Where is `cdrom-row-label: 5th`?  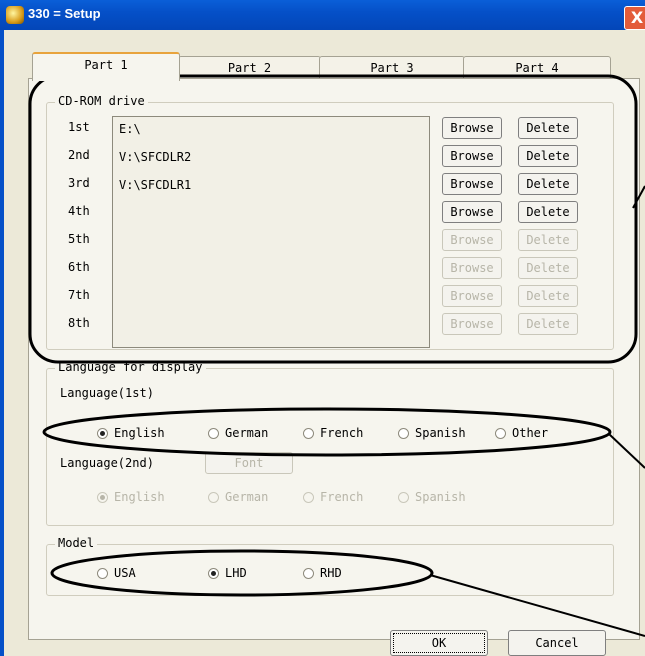
cdrom-row-label: 5th is located at coordinates (79, 239).